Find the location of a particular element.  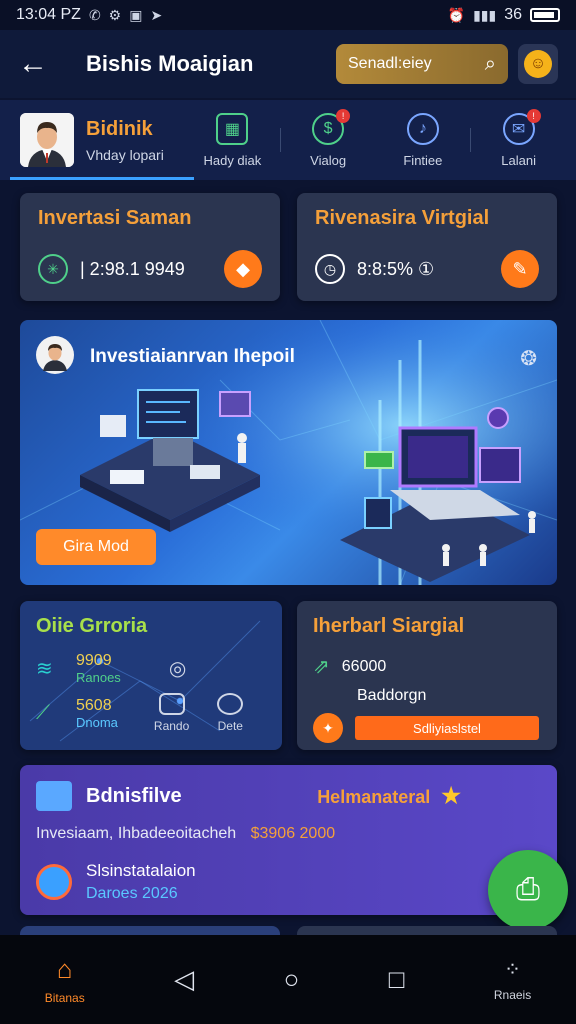

hero-avatar is located at coordinates (55, 355).